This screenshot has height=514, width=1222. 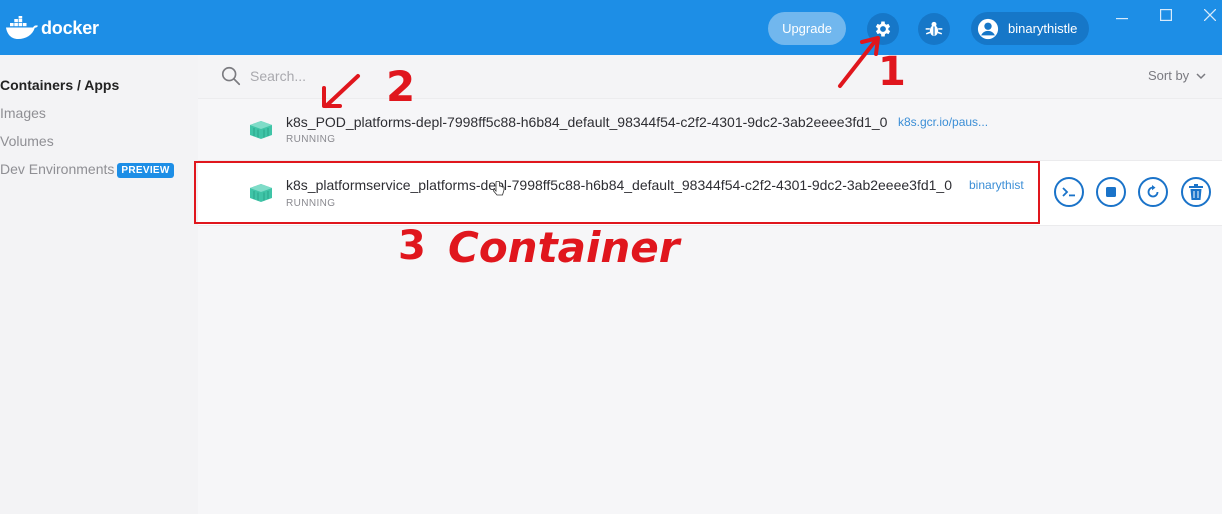 What do you see at coordinates (617, 192) in the screenshot?
I see `highlight-box-annotation` at bounding box center [617, 192].